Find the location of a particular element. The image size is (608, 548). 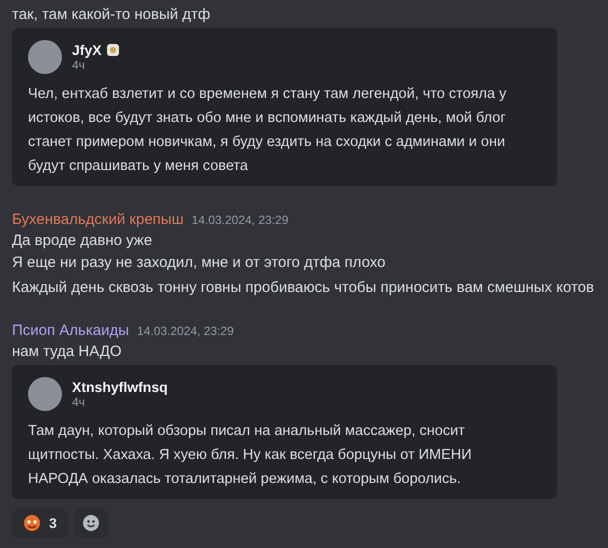

smiley-icon is located at coordinates (91, 523).